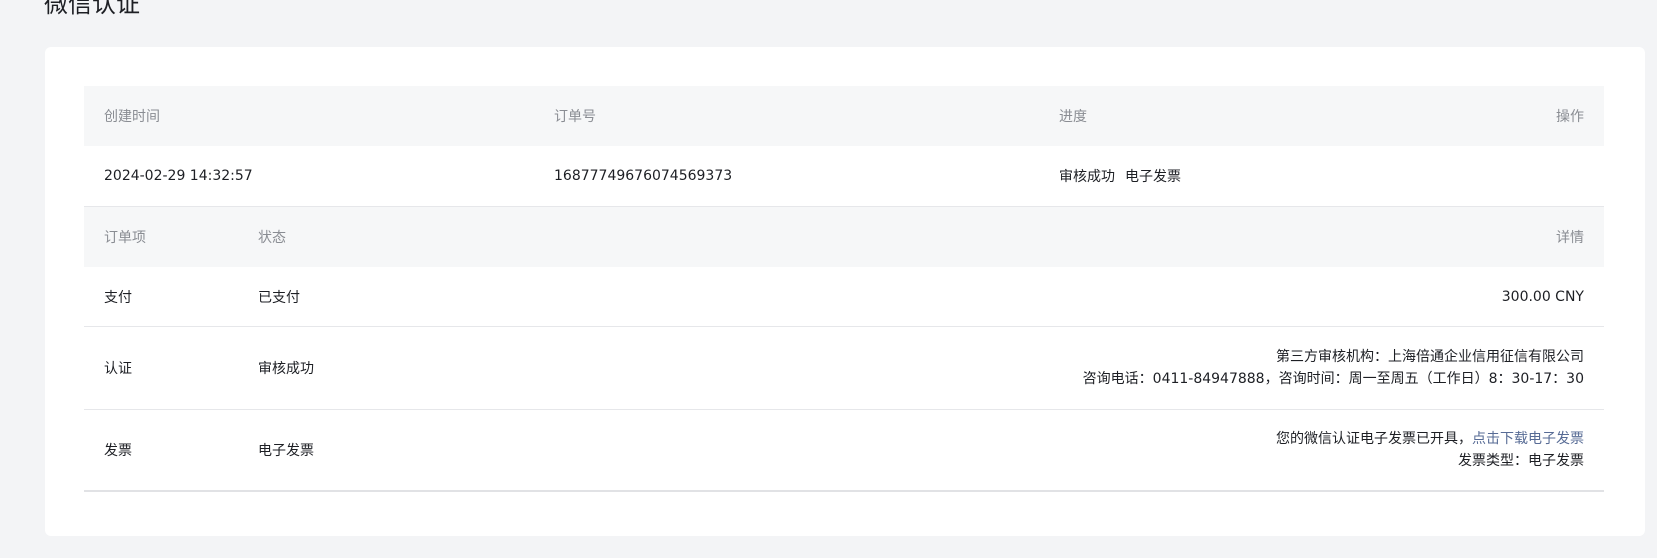 The height and width of the screenshot is (558, 1657). Describe the element at coordinates (844, 451) in the screenshot. I see `table-row-invoice: 发票 电子发票 您的微信认证电子发票已开具，点击下载电子发票 发票类型：电子发票` at that location.